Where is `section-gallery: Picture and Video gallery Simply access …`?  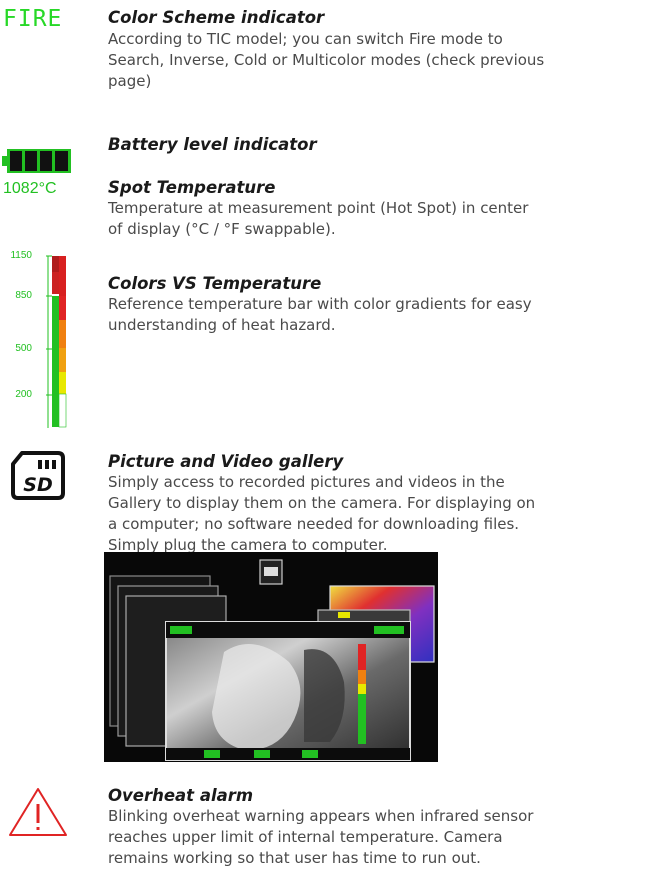 section-gallery: Picture and Video gallery Simply access … is located at coordinates (374, 504).